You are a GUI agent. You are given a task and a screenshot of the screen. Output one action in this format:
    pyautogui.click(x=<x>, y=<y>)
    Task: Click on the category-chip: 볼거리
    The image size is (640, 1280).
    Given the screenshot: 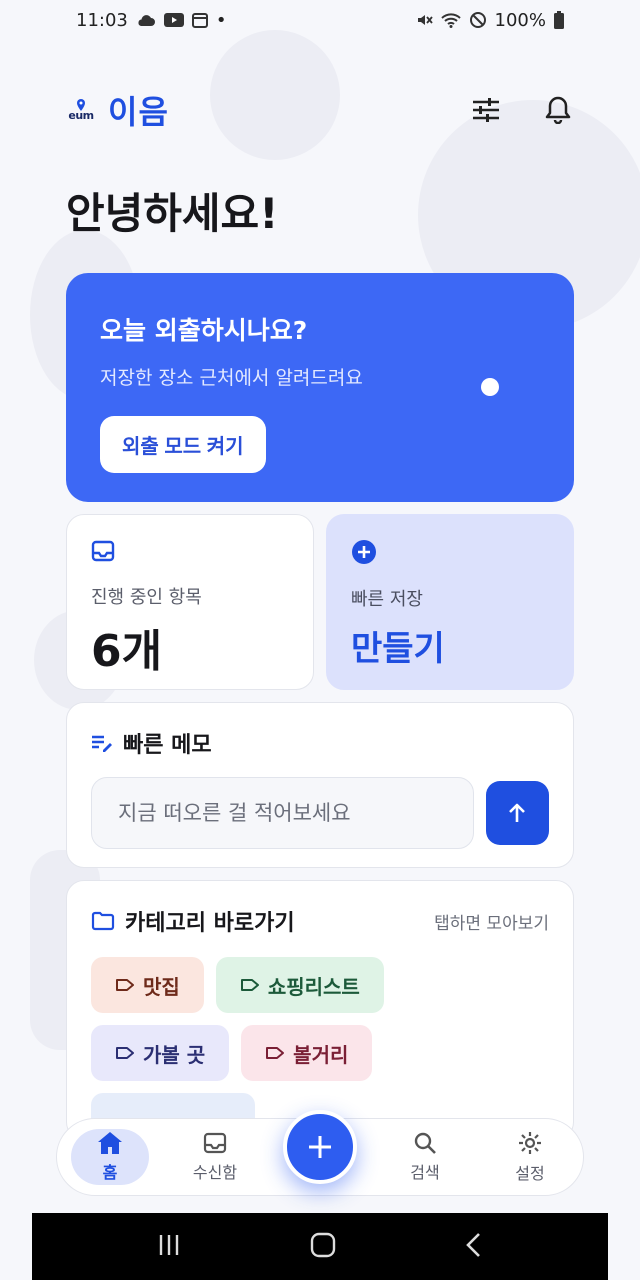 What is the action you would take?
    pyautogui.click(x=307, y=1053)
    